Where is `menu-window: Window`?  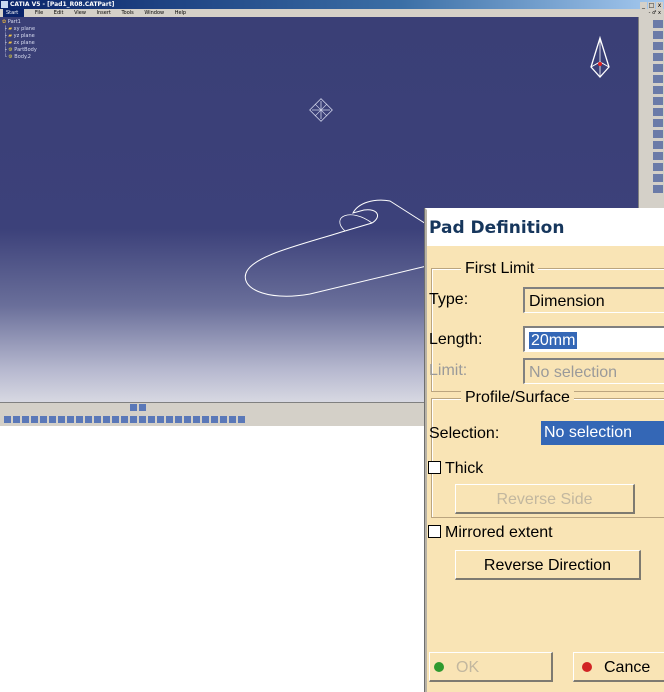 menu-window: Window is located at coordinates (154, 13).